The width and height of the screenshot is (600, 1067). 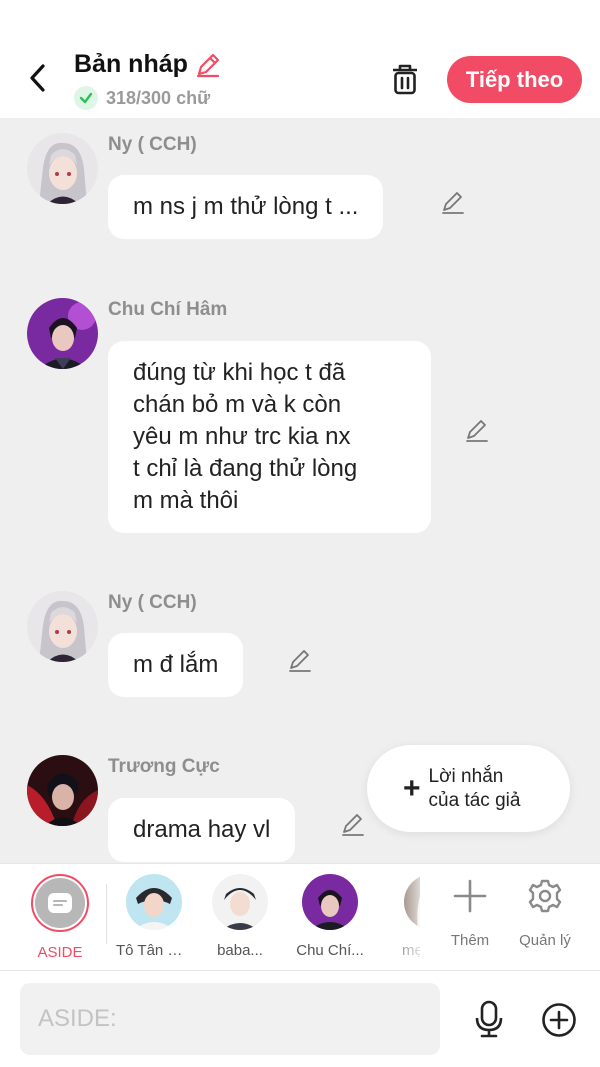 What do you see at coordinates (60, 952) in the screenshot?
I see `character-label: ASIDE` at bounding box center [60, 952].